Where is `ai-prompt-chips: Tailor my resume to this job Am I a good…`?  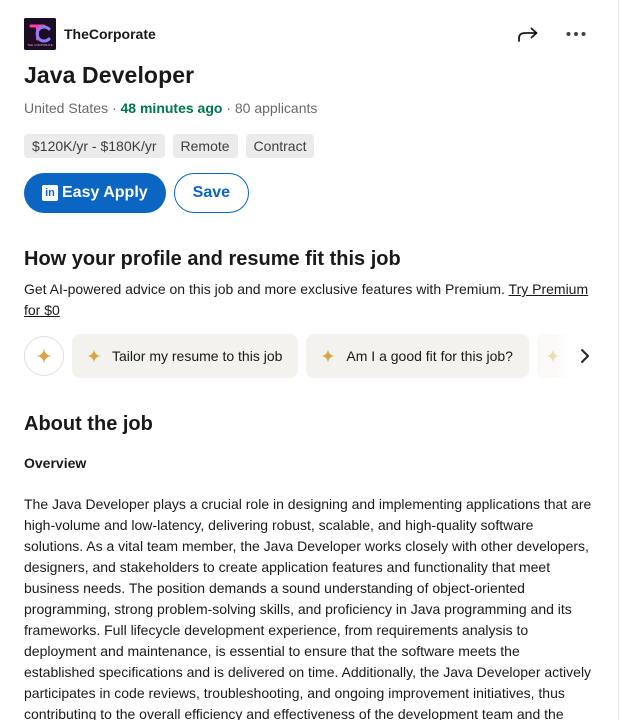 ai-prompt-chips: Tailor my resume to this job Am I a good… is located at coordinates (310, 356).